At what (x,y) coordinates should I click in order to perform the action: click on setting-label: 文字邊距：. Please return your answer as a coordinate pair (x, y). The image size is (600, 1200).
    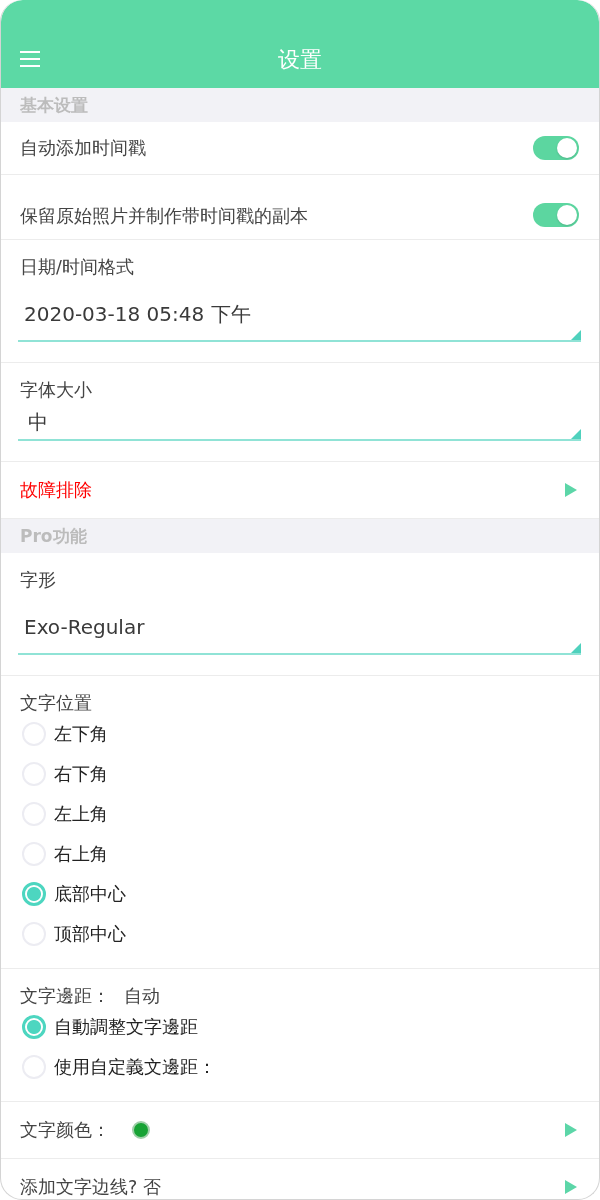
    Looking at the image, I should click on (65, 996).